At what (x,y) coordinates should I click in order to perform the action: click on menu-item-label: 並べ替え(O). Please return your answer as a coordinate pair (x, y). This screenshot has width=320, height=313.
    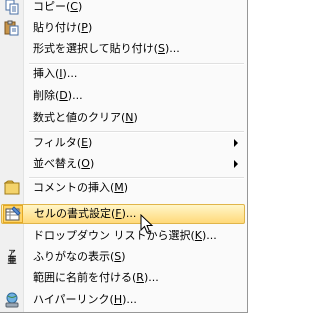
    Looking at the image, I should click on (64, 163).